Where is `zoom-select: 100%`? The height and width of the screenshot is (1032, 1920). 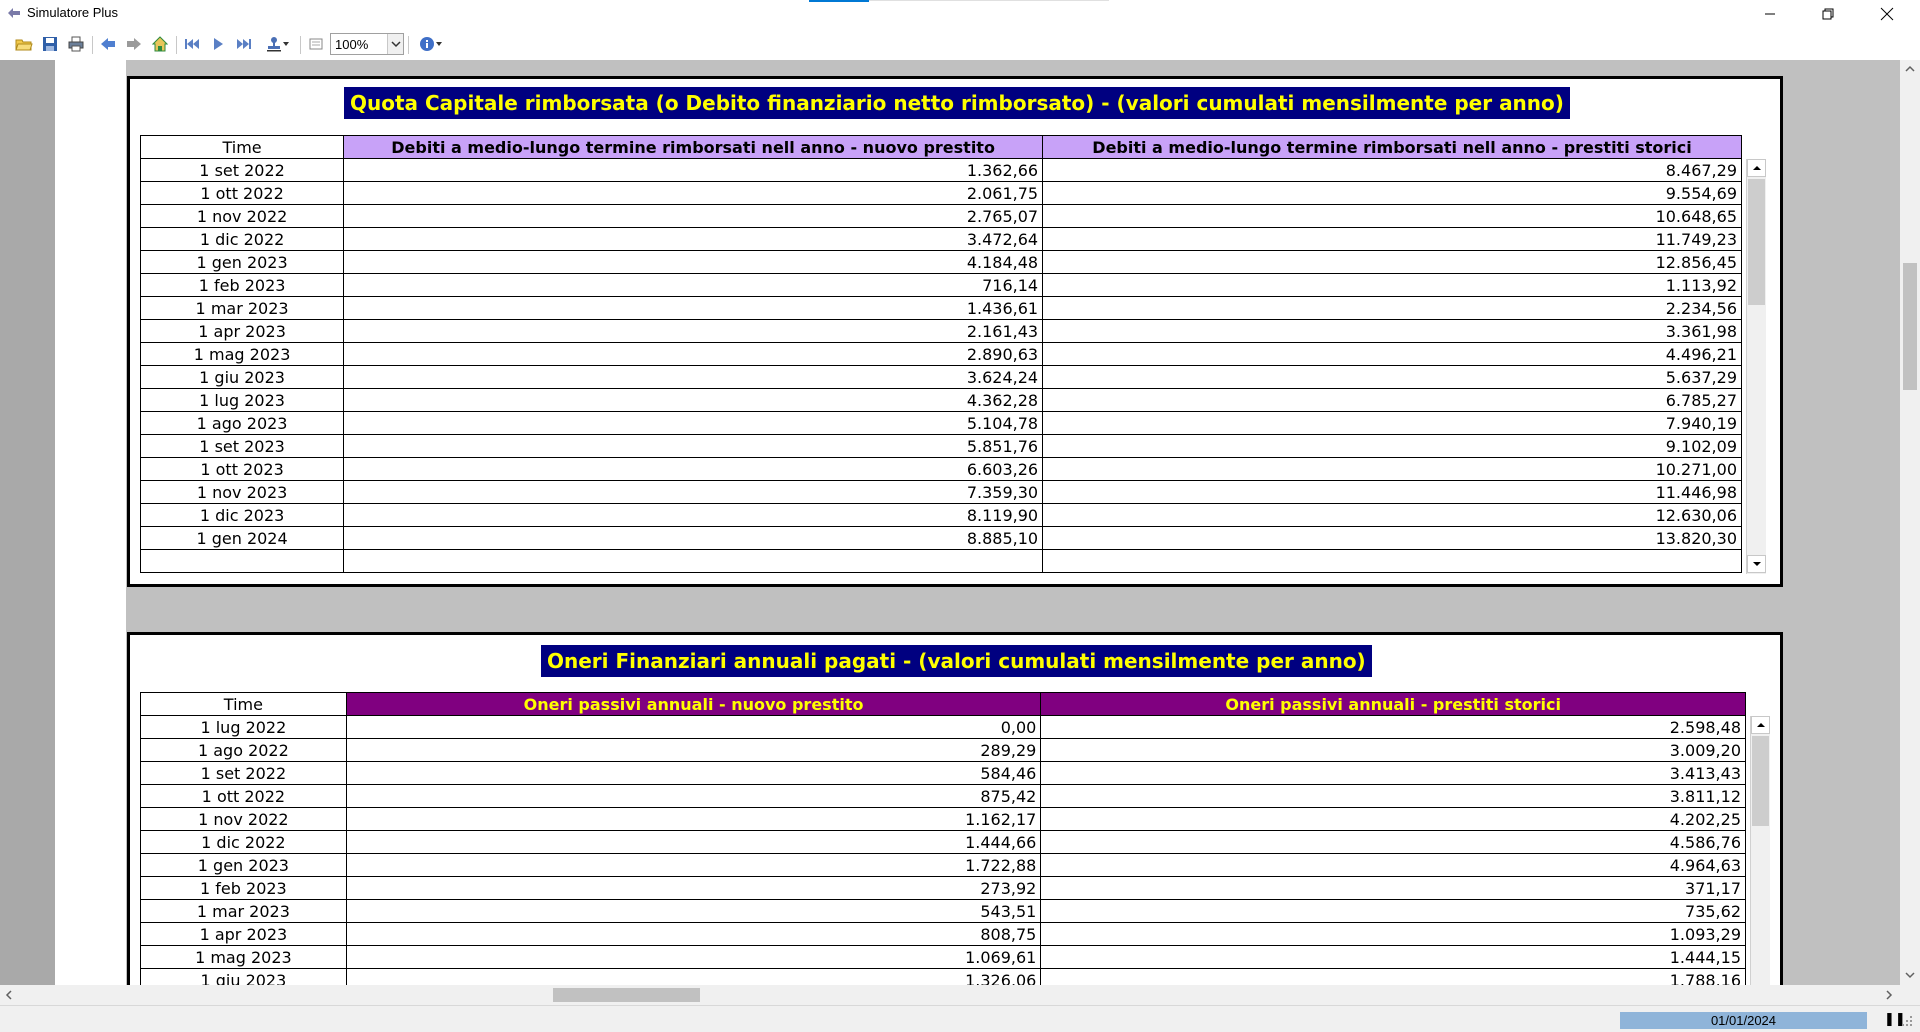 zoom-select: 100% is located at coordinates (367, 44).